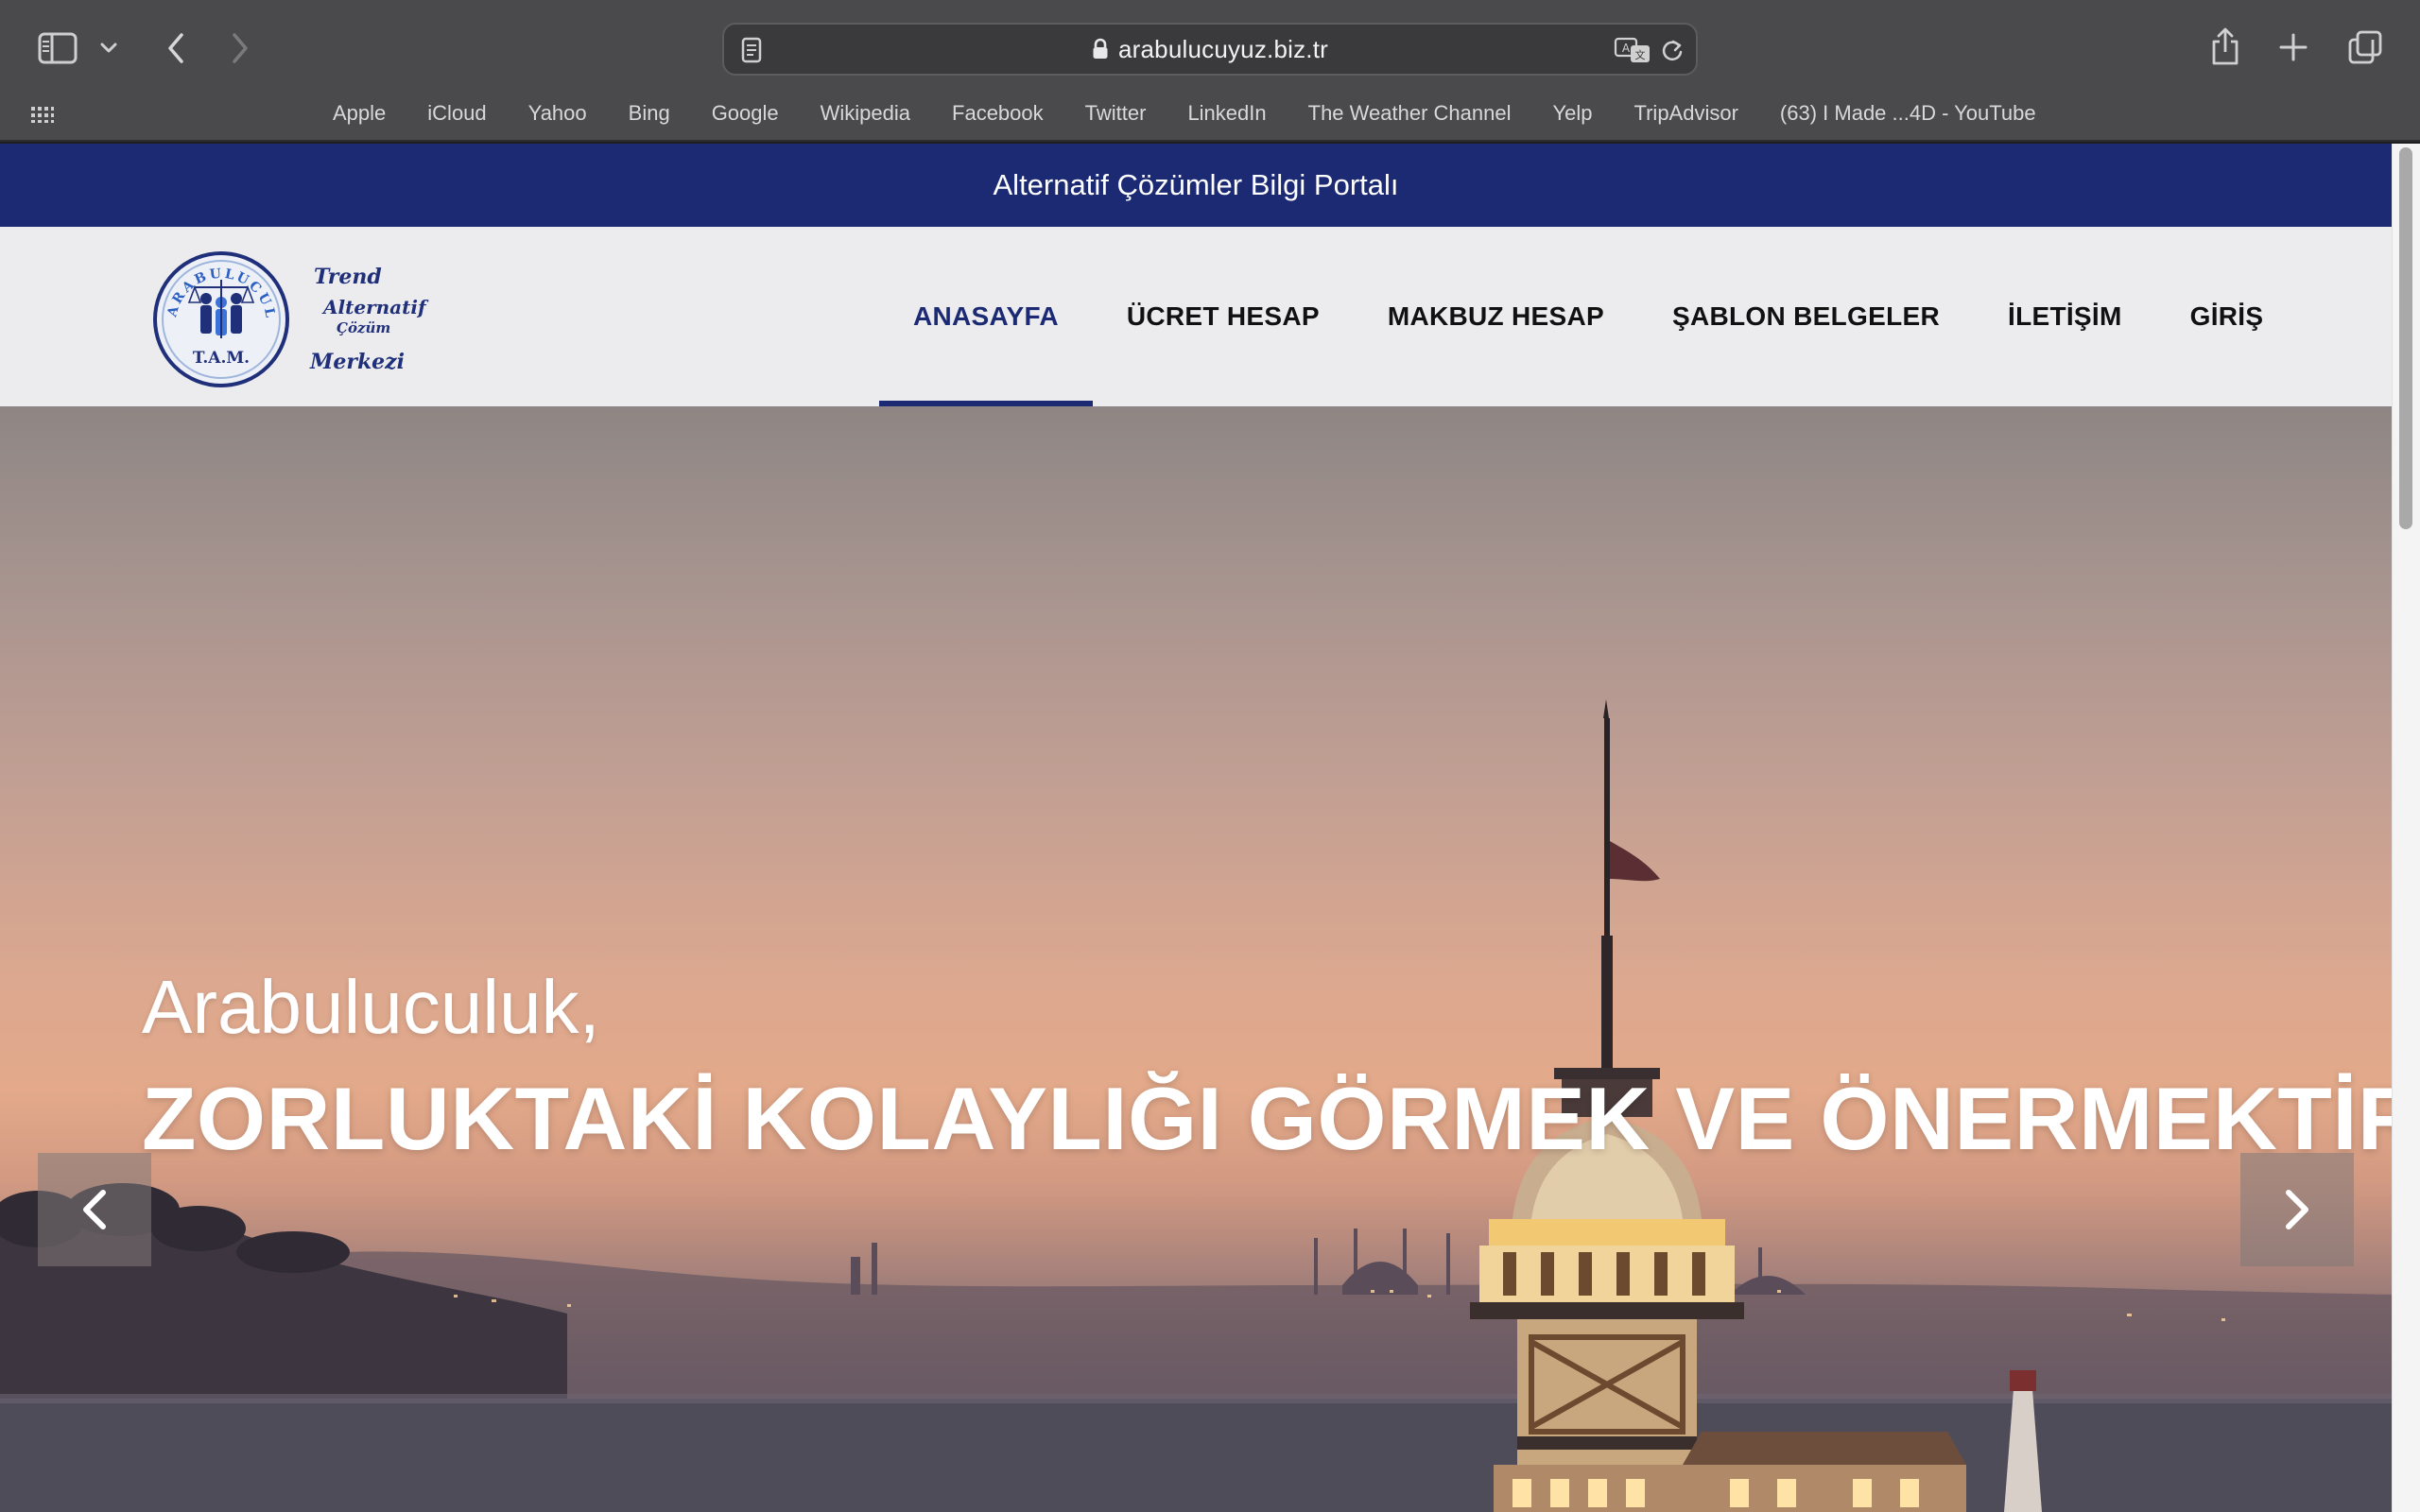 The height and width of the screenshot is (1512, 2420). What do you see at coordinates (1100, 49) in the screenshot?
I see `lock-icon` at bounding box center [1100, 49].